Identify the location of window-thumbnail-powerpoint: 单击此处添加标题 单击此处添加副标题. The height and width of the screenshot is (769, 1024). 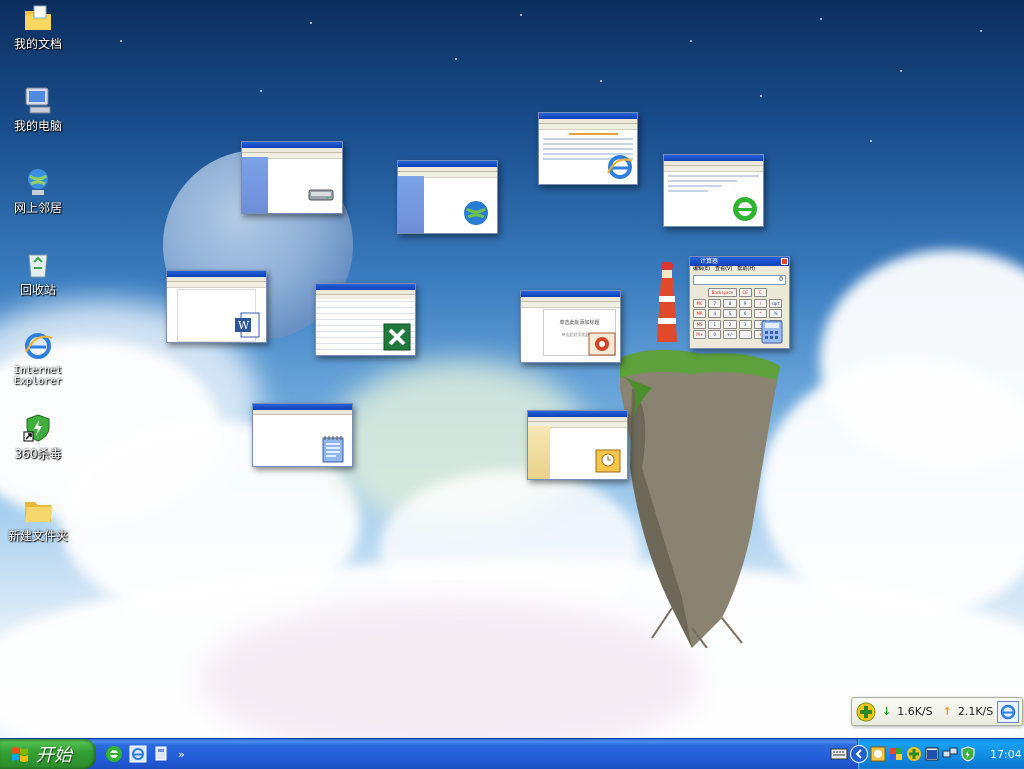
(570, 326).